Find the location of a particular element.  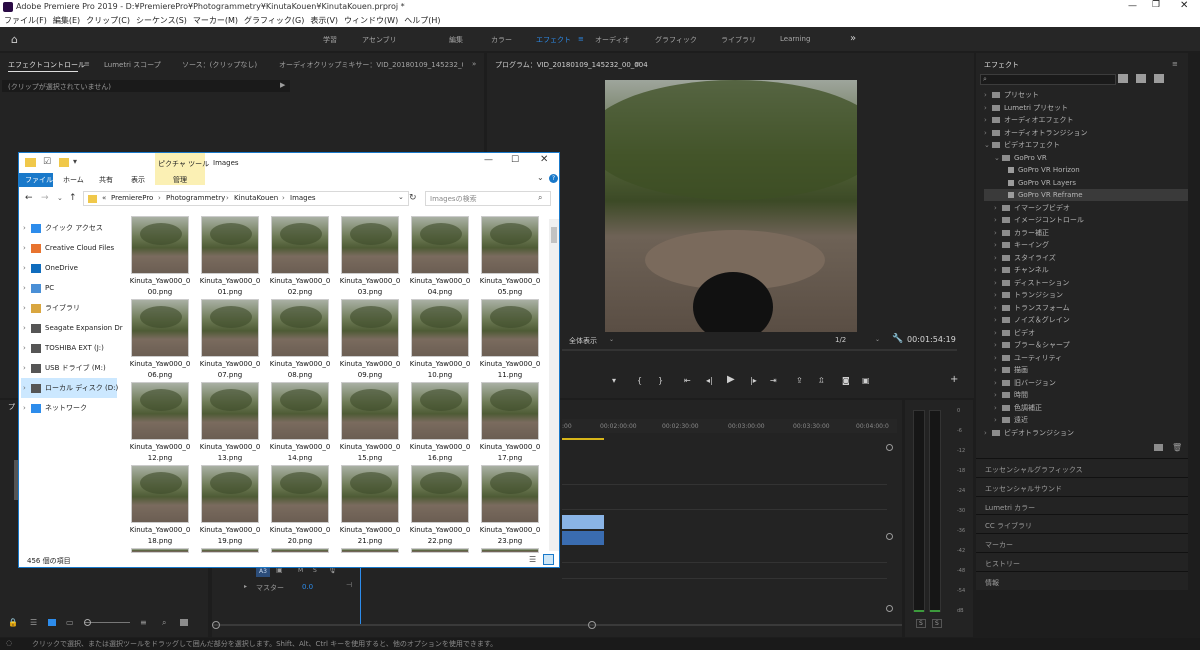

home-icon: ⌂ is located at coordinates (14, 39).